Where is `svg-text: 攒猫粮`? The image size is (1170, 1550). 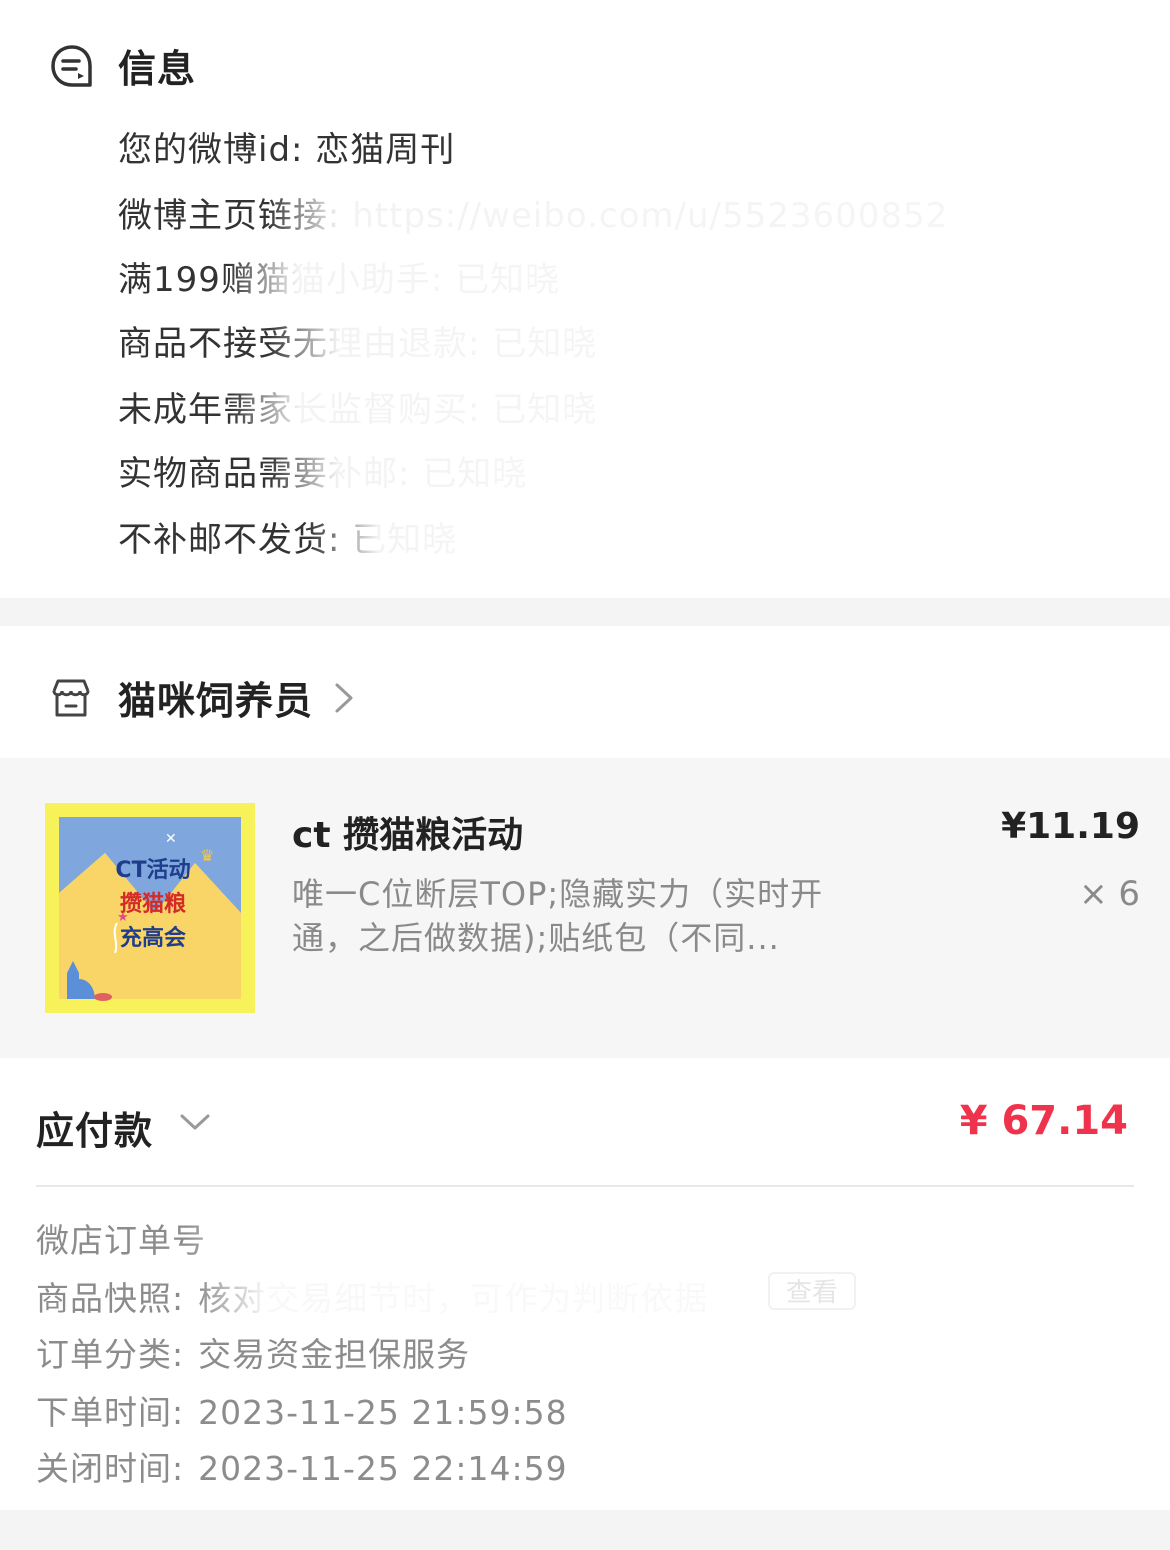 svg-text: 攒猫粮 is located at coordinates (153, 904).